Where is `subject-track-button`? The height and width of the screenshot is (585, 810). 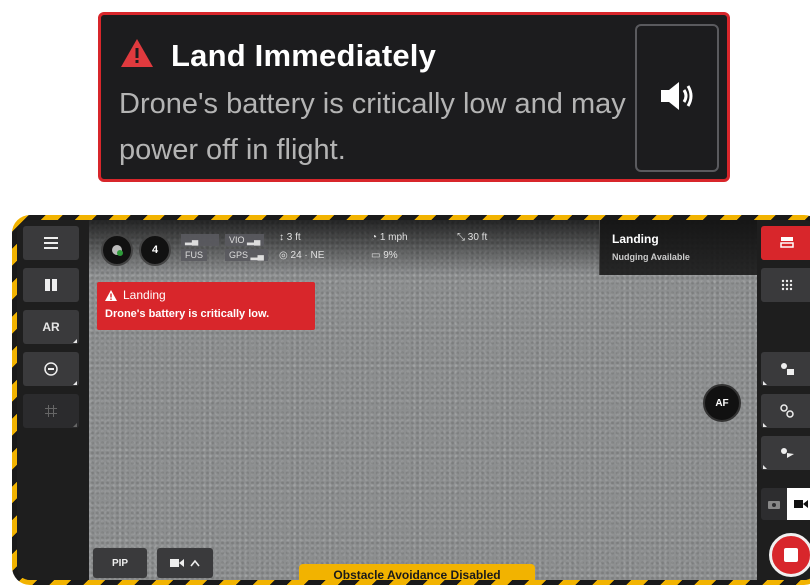 subject-track-button is located at coordinates (785, 369).